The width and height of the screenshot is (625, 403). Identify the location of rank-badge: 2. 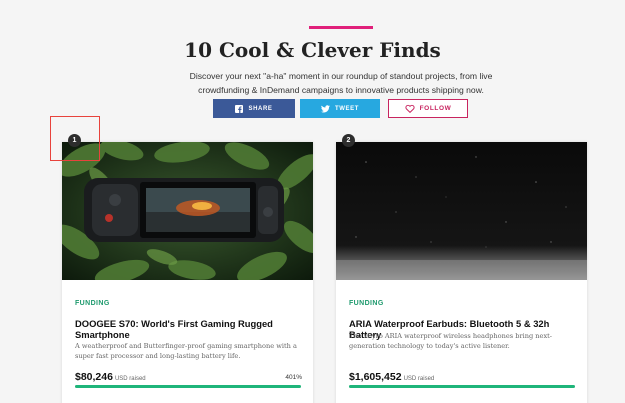
(348, 140).